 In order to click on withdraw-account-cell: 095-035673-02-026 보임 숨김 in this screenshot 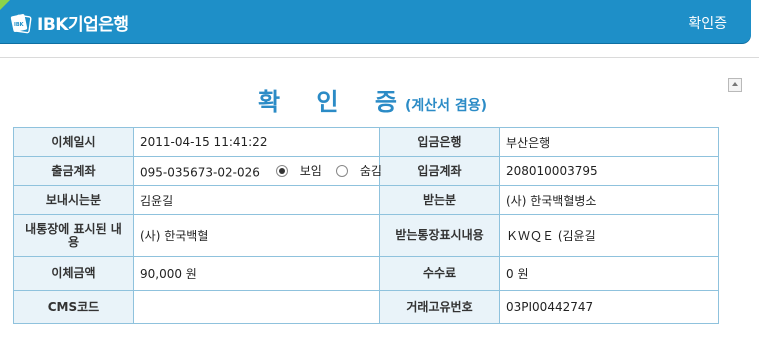, I will do `click(257, 171)`.